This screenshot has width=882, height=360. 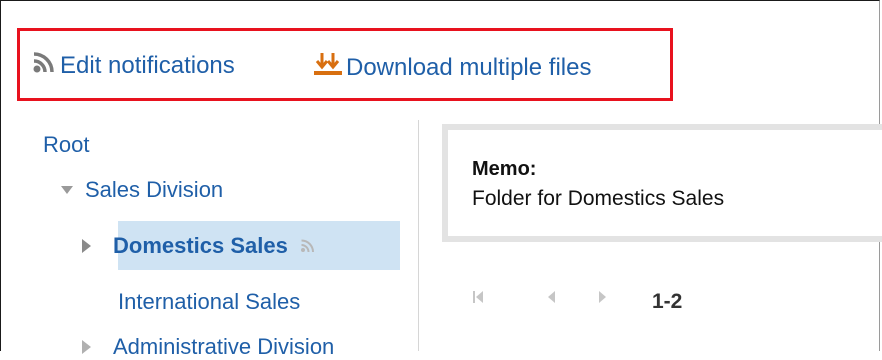 I want to click on tree-item-root: Root, so click(x=66, y=145).